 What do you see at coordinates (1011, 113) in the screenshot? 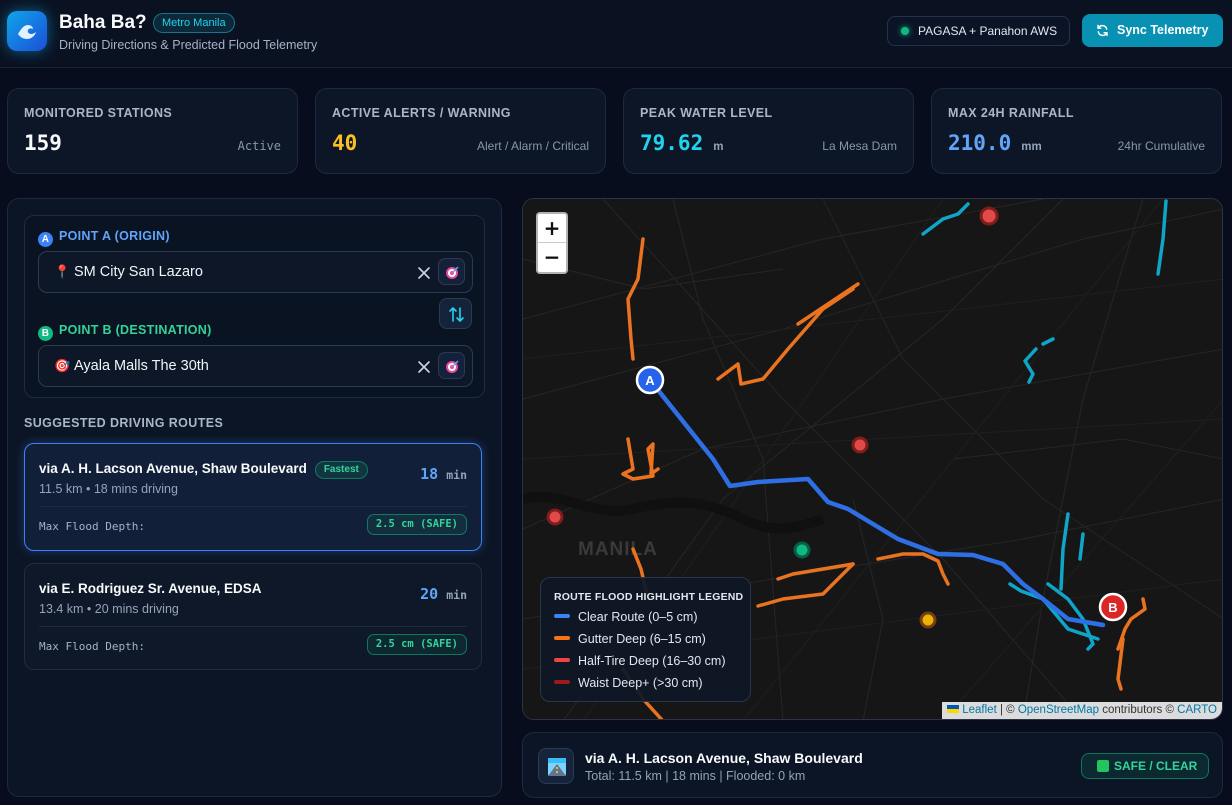
I see `stat-label: MAX 24H RAINFALL` at bounding box center [1011, 113].